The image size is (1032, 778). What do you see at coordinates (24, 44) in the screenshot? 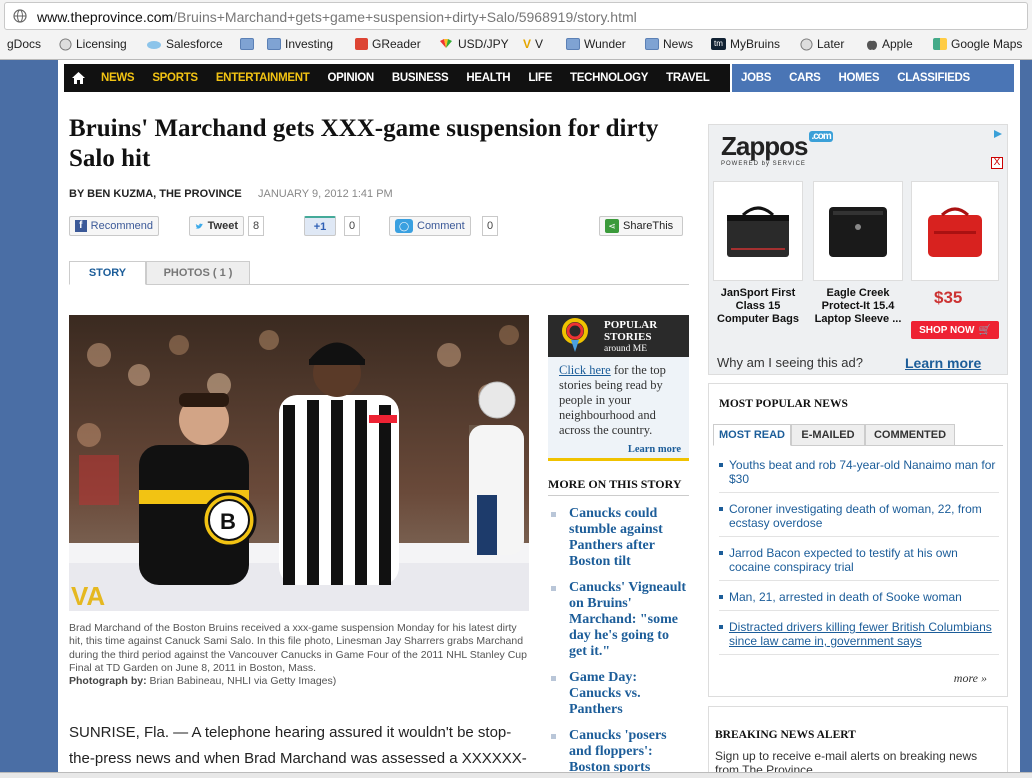
I see `bookmark-gdocs: gDocs` at bounding box center [24, 44].